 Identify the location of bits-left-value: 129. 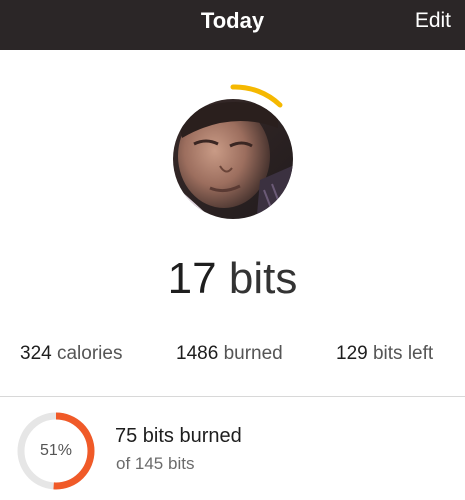
(352, 353).